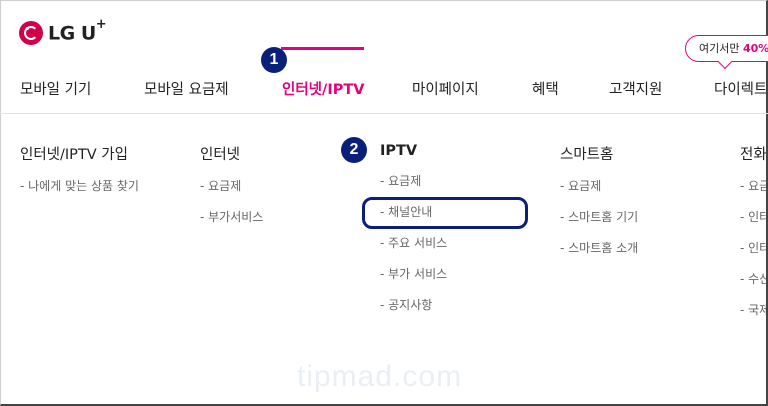 Image resolution: width=768 pixels, height=406 pixels. I want to click on nav-item-mobile-devices: 모바일 기기, so click(55, 88).